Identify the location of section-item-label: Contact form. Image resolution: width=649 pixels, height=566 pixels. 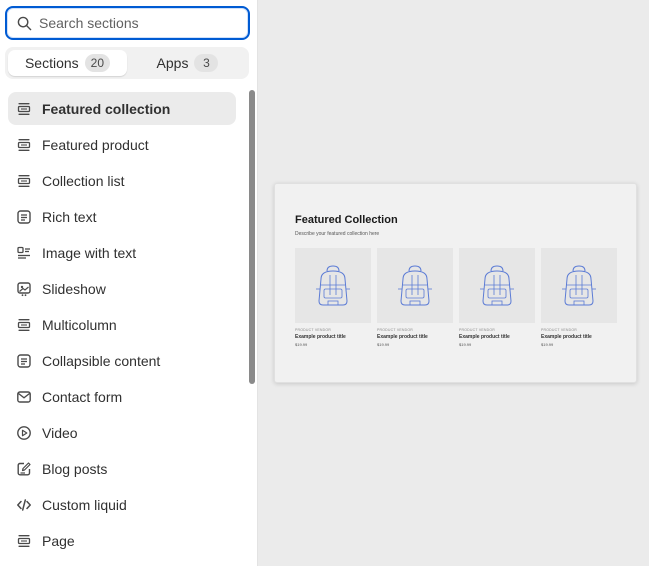
(82, 397).